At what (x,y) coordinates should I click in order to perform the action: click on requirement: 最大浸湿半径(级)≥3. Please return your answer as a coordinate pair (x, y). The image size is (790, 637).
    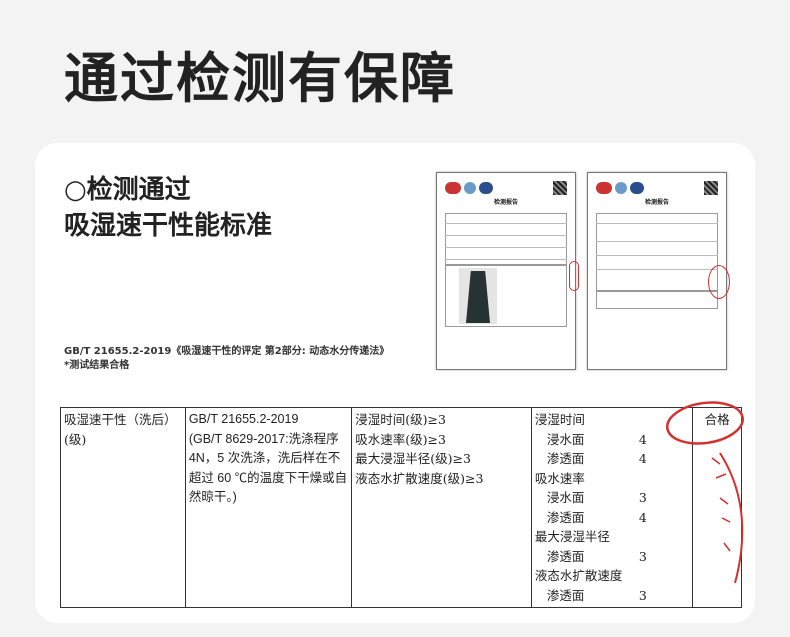
    Looking at the image, I should click on (413, 458).